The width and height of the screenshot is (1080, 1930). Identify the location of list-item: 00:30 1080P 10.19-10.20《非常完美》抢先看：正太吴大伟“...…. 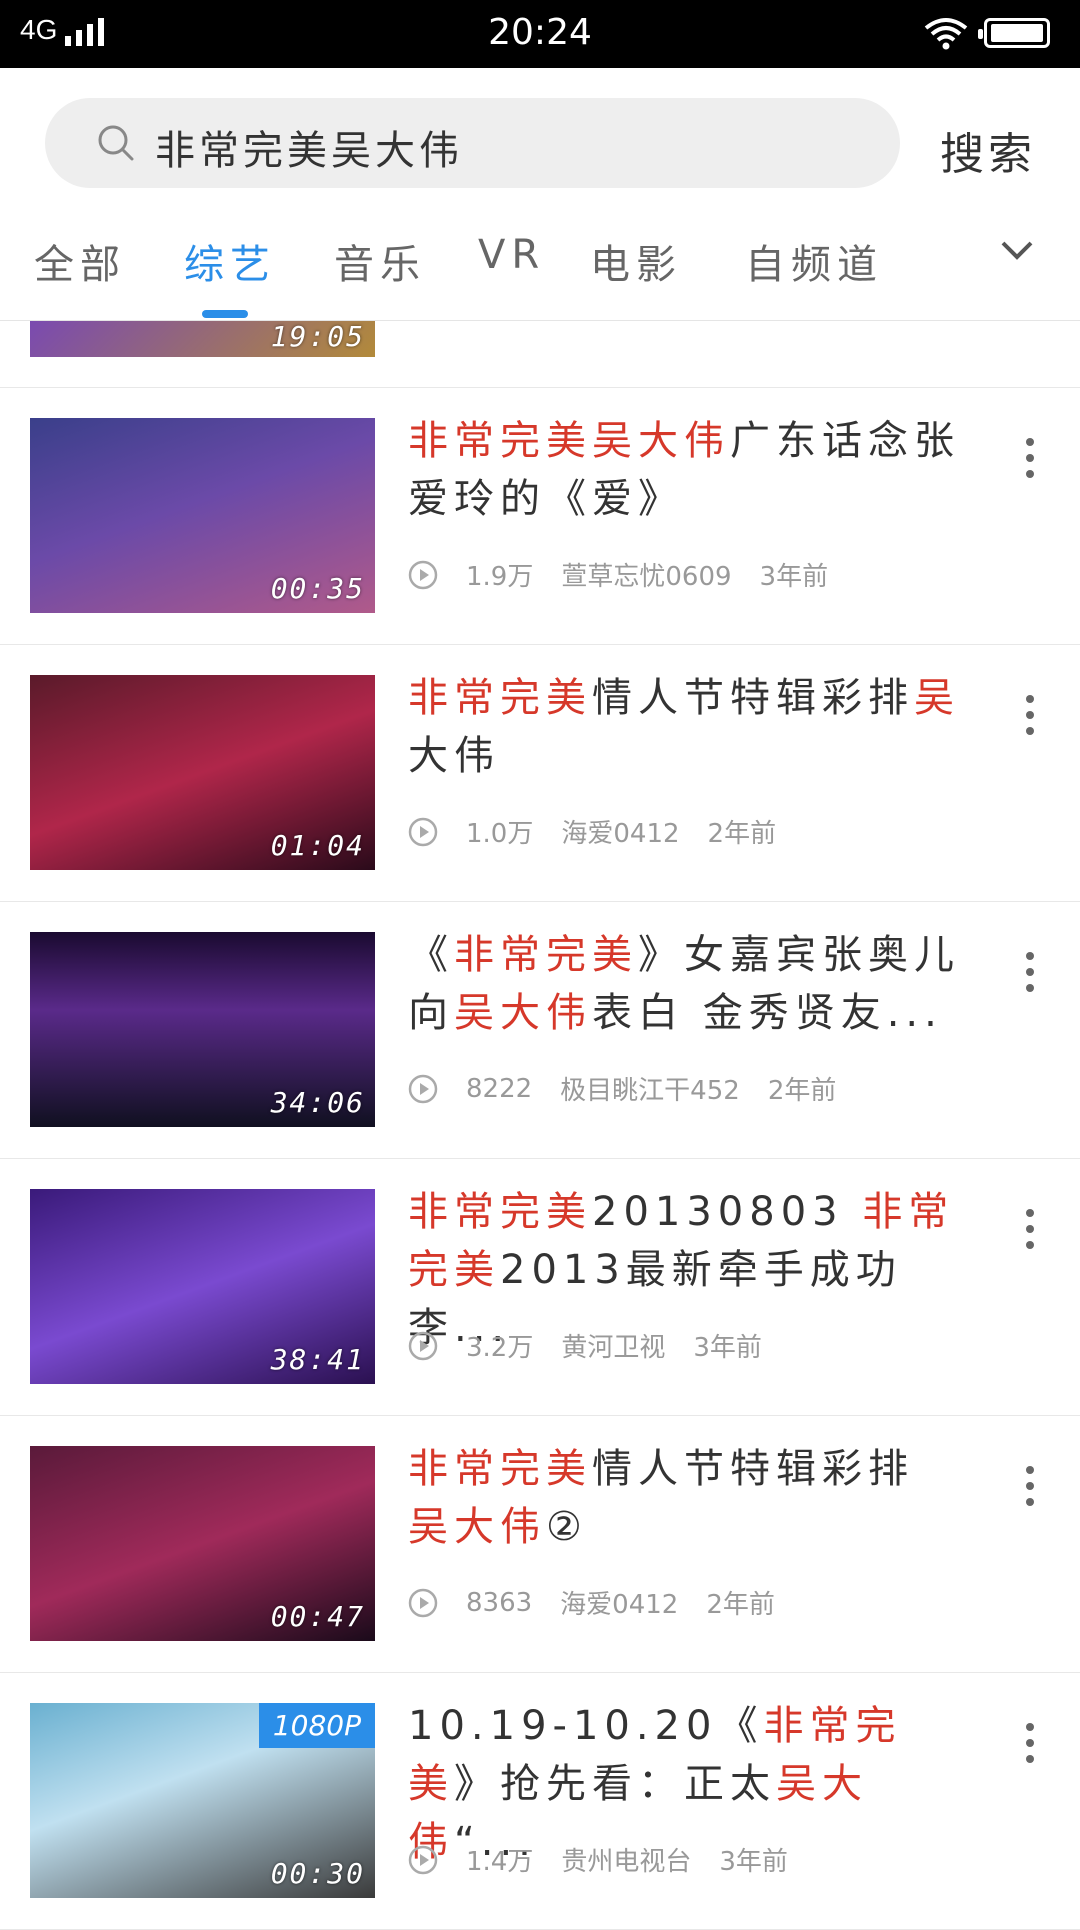
(540, 1801).